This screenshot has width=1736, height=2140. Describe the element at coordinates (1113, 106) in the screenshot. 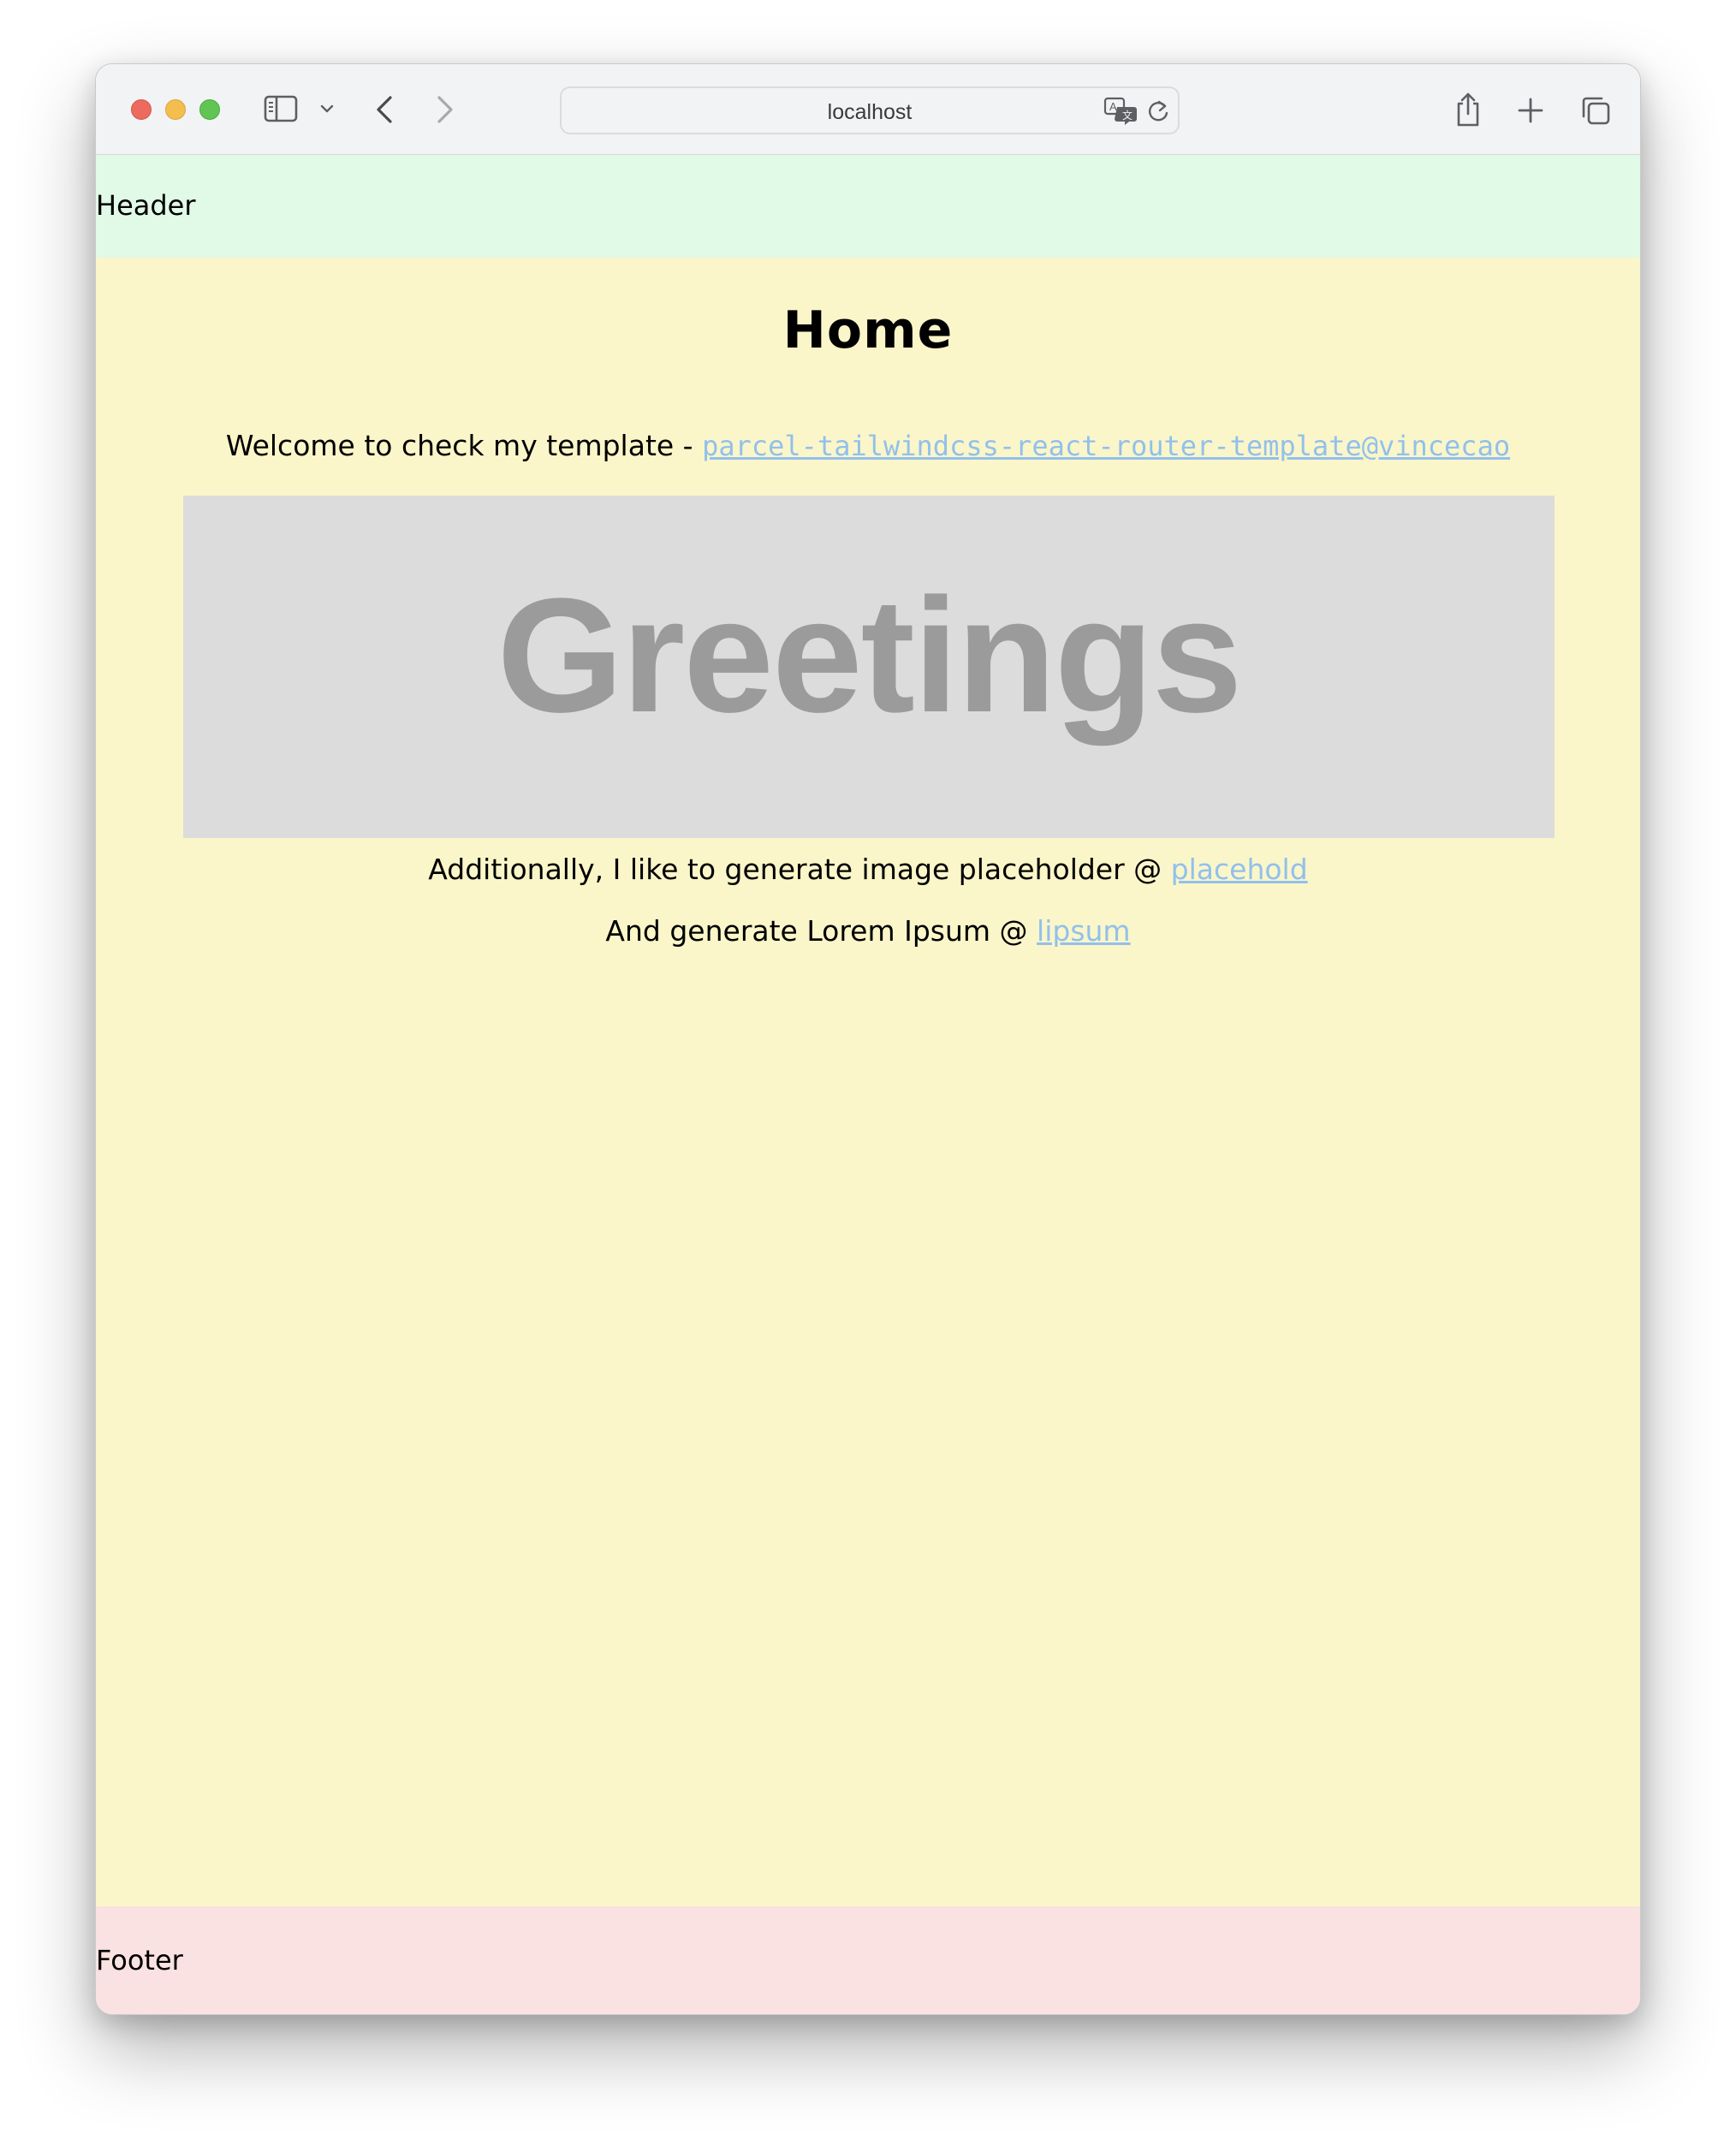

I see `svg-text: A` at that location.